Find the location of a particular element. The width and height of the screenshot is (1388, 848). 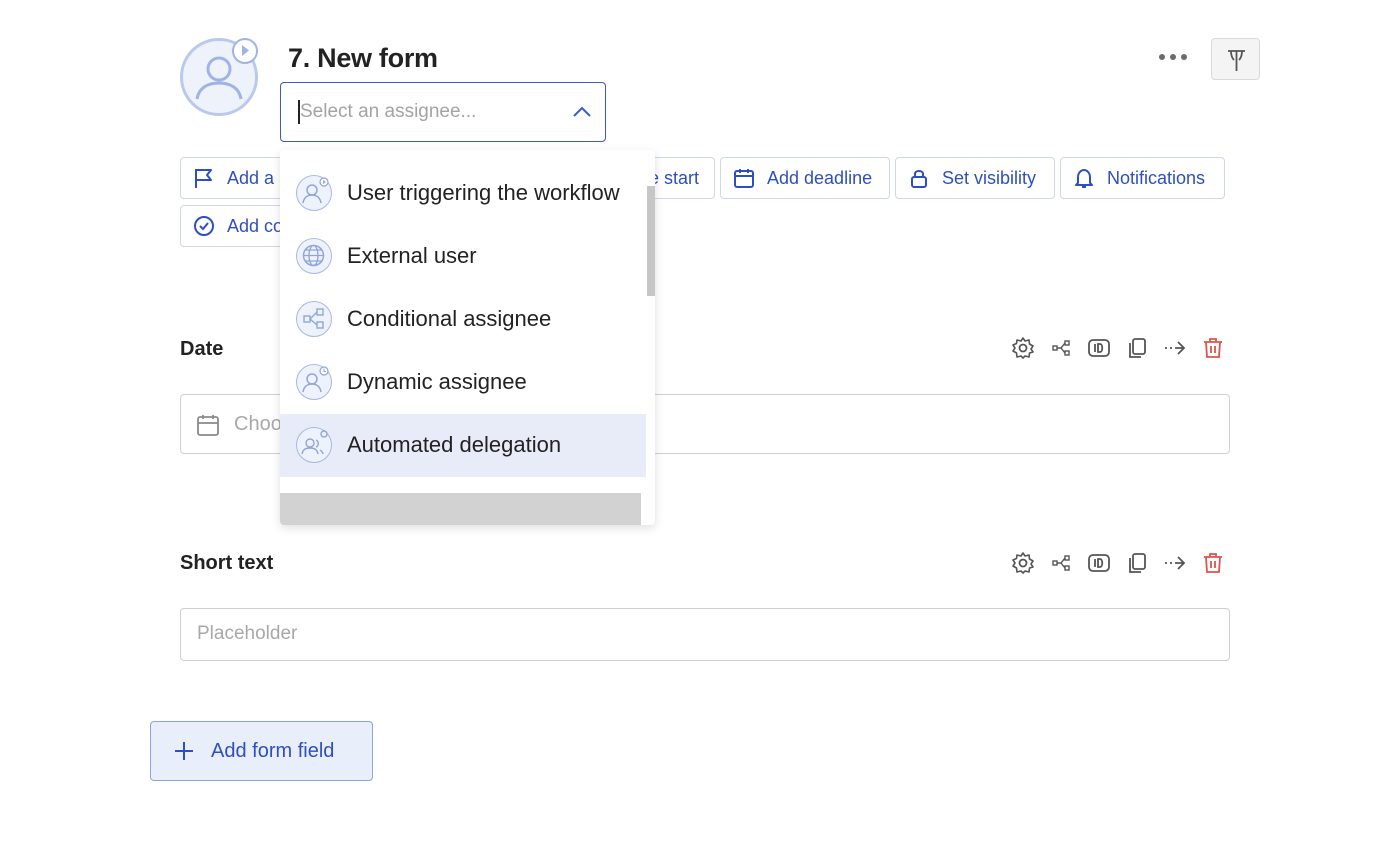

option-conditional-assignee: Conditional assignee is located at coordinates (463, 319).